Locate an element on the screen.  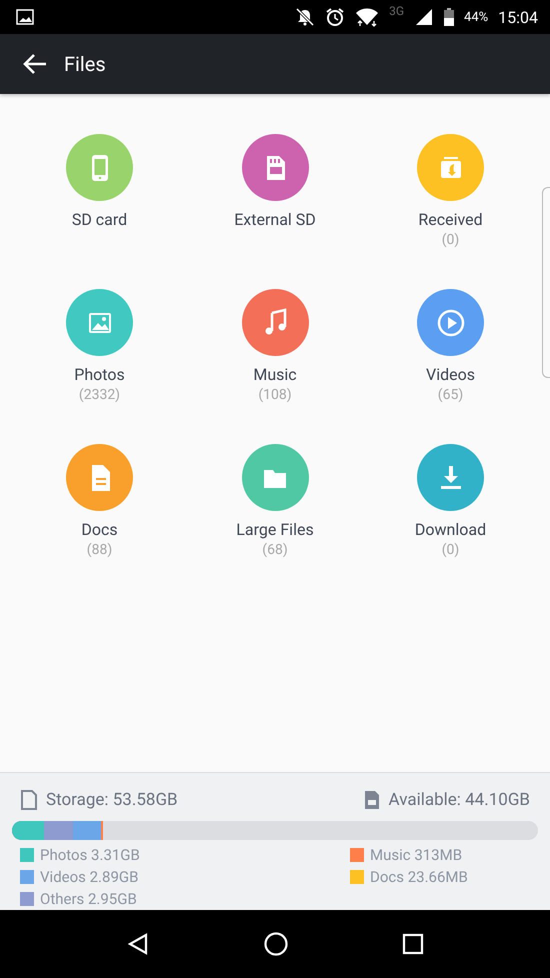
side-handle is located at coordinates (546, 282).